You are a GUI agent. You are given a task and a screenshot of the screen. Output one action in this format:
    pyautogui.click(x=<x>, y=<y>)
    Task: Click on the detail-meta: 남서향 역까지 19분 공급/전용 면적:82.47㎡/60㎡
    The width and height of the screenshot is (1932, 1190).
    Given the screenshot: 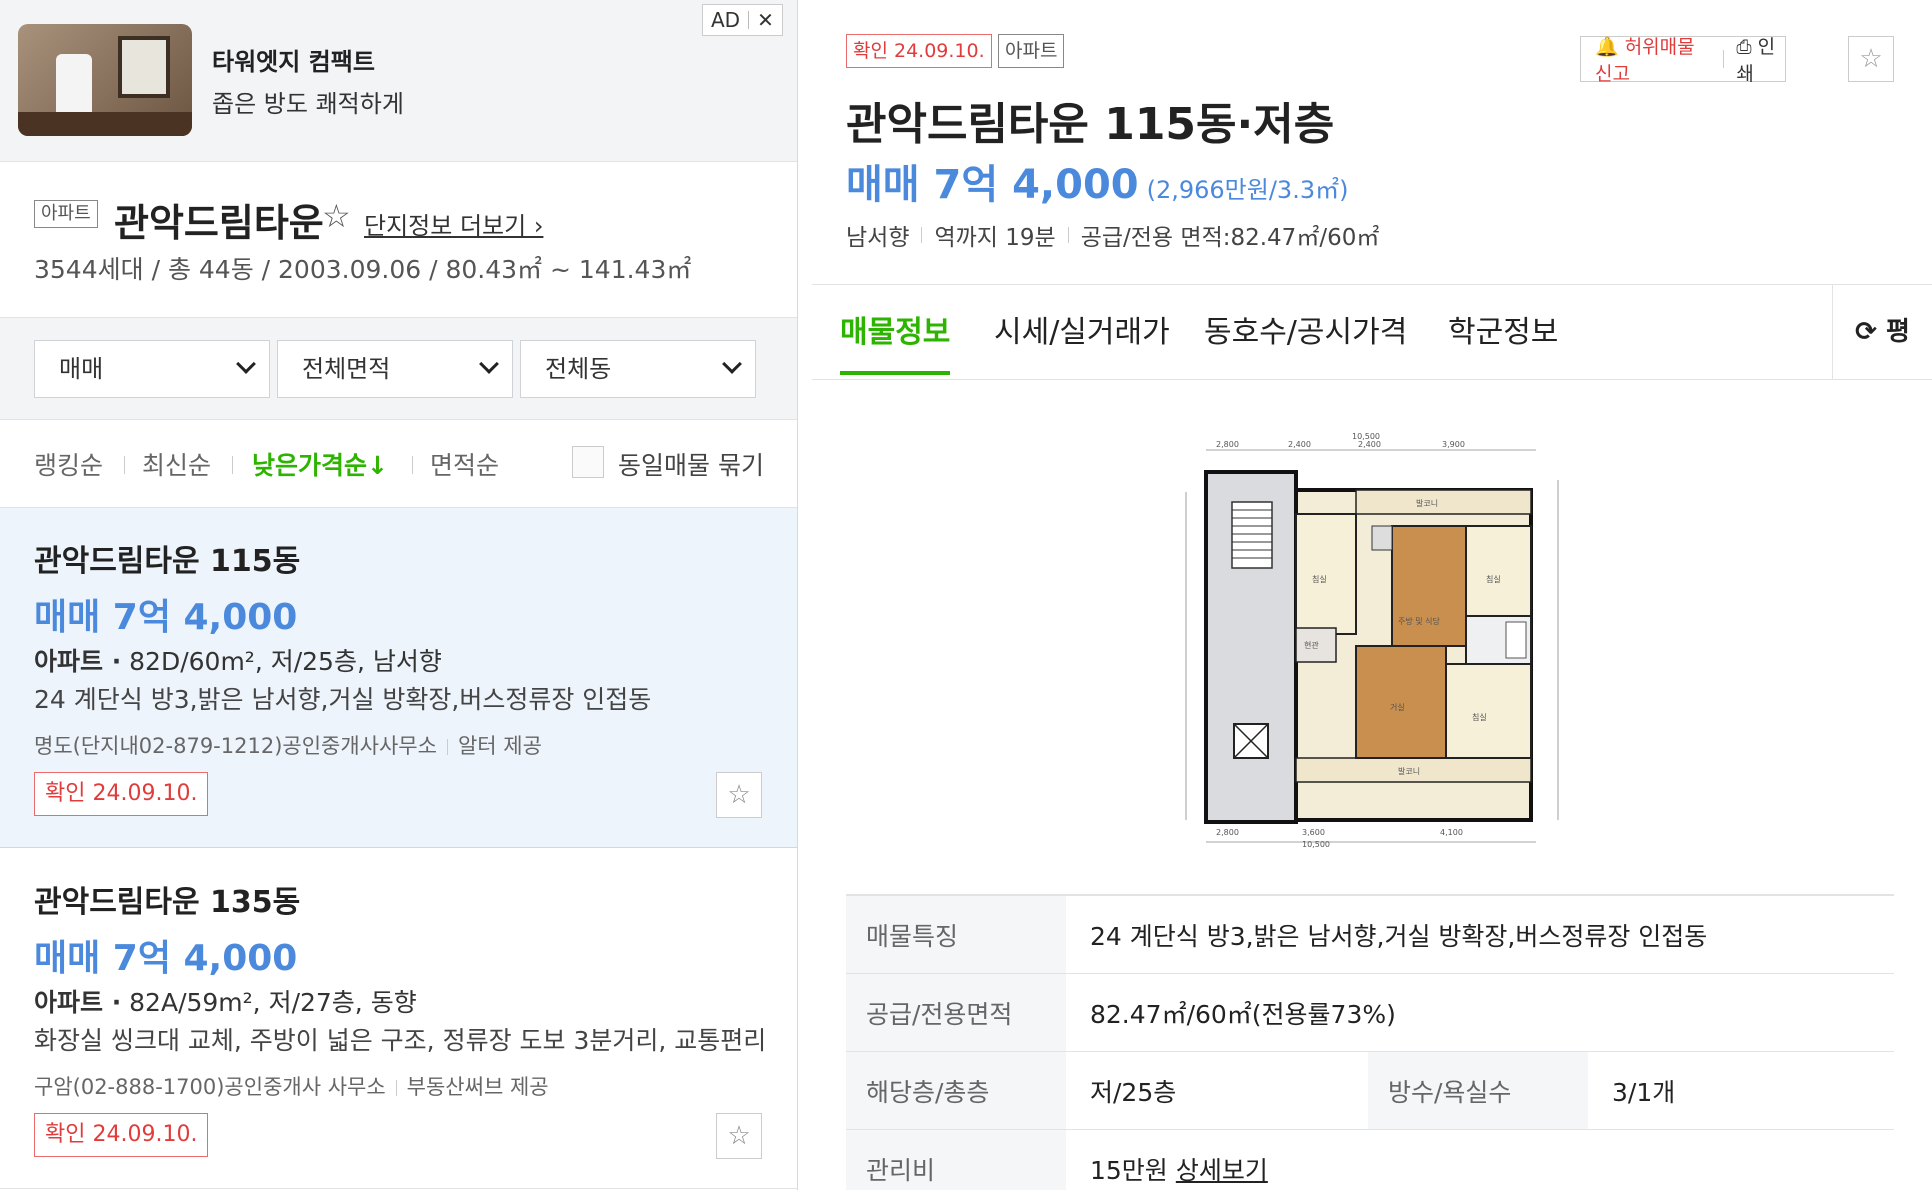 What is the action you would take?
    pyautogui.click(x=1112, y=235)
    